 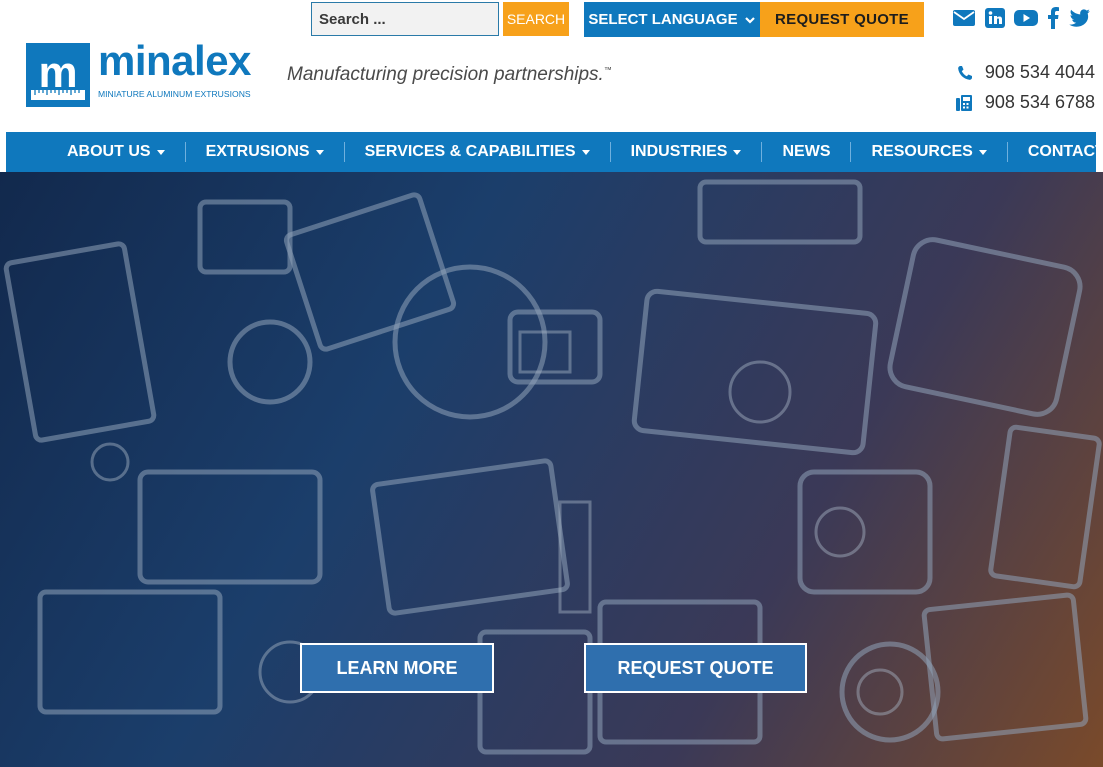 What do you see at coordinates (174, 60) in the screenshot?
I see `logo-wordmark: minalex` at bounding box center [174, 60].